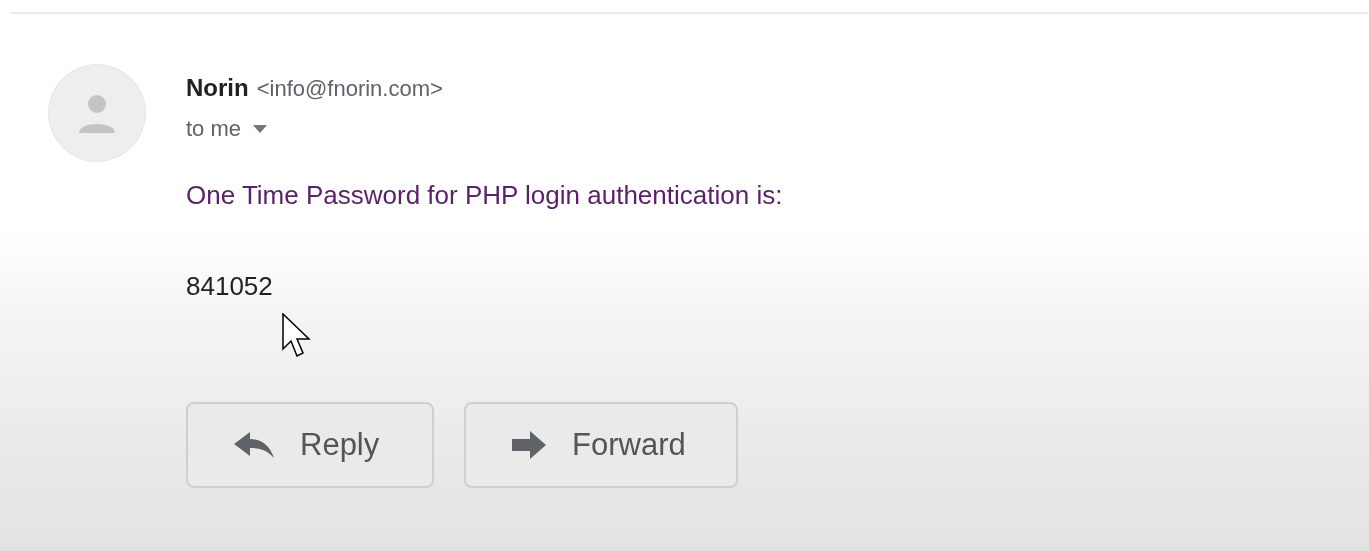 The image size is (1369, 551). Describe the element at coordinates (260, 129) in the screenshot. I see `caret-icon` at that location.